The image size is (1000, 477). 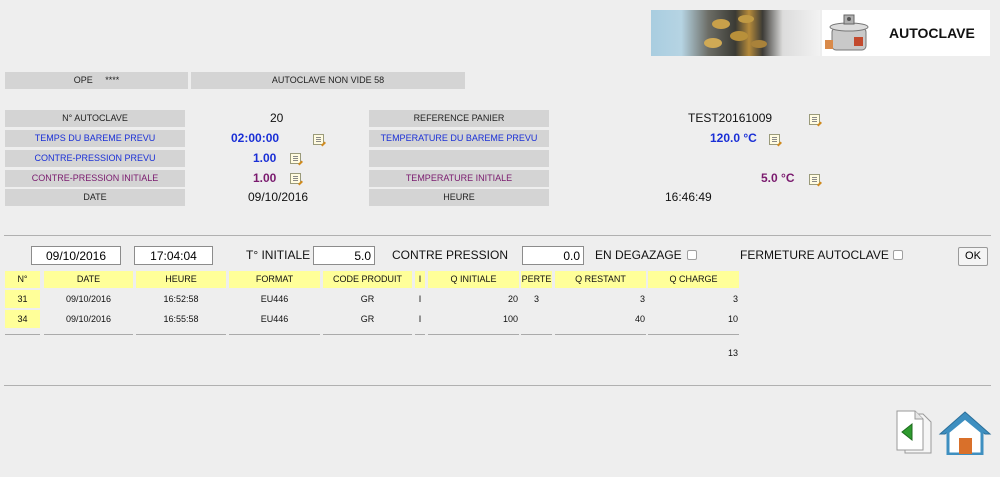 What do you see at coordinates (639, 319) in the screenshot?
I see `table-row-q-restant: 40` at bounding box center [639, 319].